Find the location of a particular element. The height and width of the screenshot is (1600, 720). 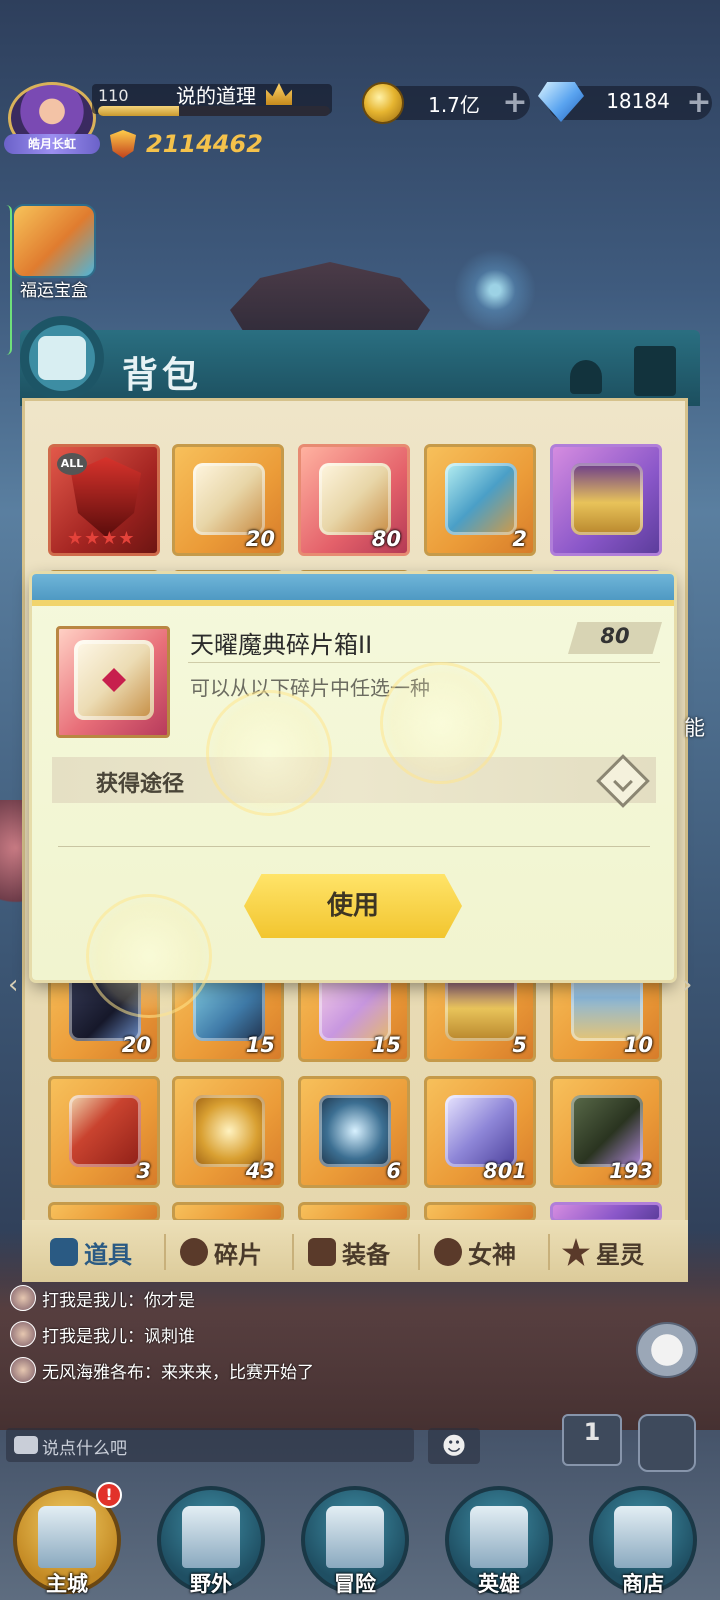

combat-power-value: 2114462 is located at coordinates (204, 144).